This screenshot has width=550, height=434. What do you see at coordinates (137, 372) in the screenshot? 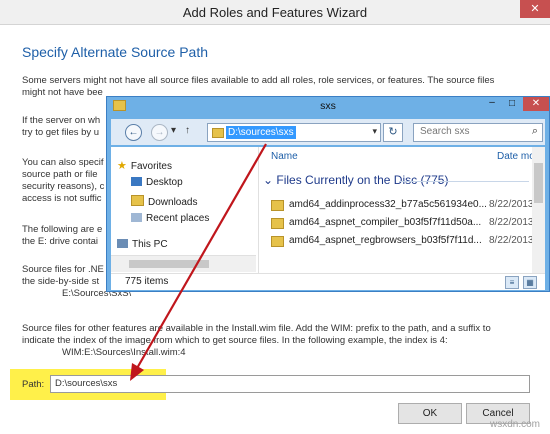
I see `arrow-head` at bounding box center [137, 372].